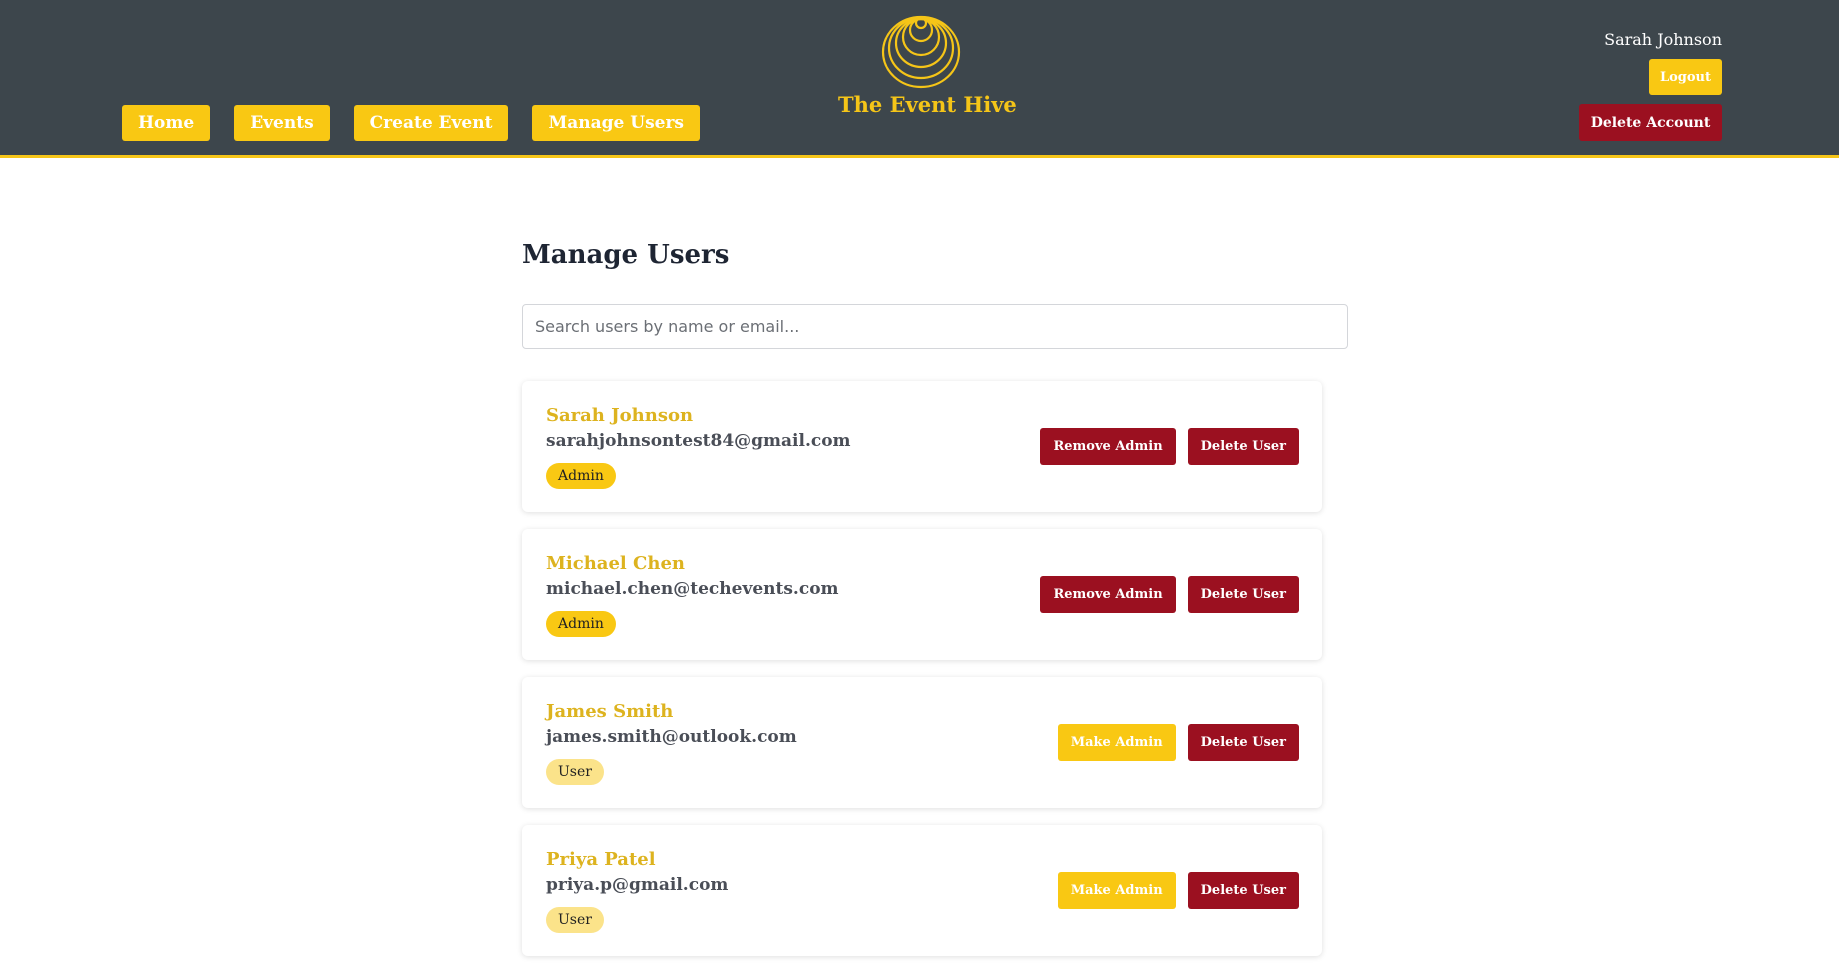 This screenshot has width=1839, height=973. What do you see at coordinates (615, 563) in the screenshot?
I see `user-name: Michael Chen` at bounding box center [615, 563].